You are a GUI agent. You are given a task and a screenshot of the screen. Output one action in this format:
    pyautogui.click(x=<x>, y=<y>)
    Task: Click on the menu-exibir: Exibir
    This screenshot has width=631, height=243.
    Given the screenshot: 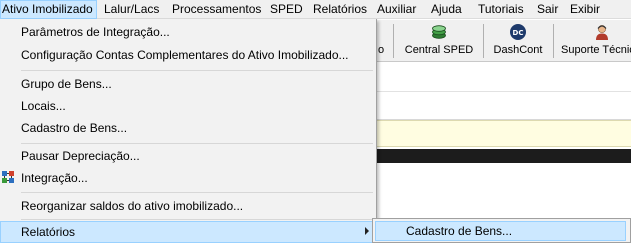 What is the action you would take?
    pyautogui.click(x=585, y=9)
    